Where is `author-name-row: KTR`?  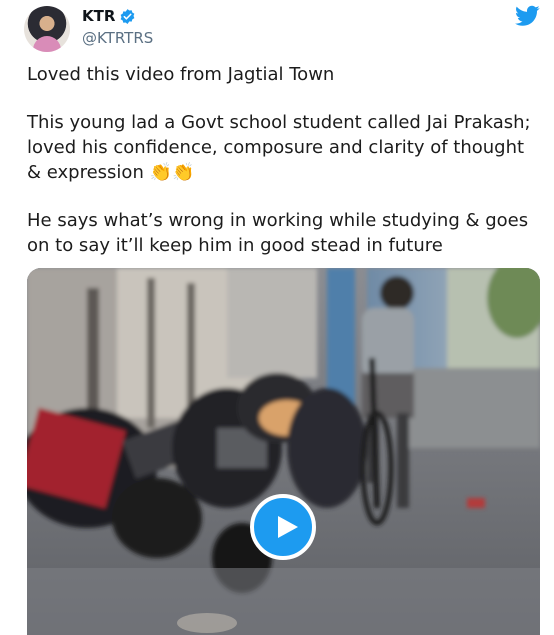 author-name-row: KTR is located at coordinates (109, 16).